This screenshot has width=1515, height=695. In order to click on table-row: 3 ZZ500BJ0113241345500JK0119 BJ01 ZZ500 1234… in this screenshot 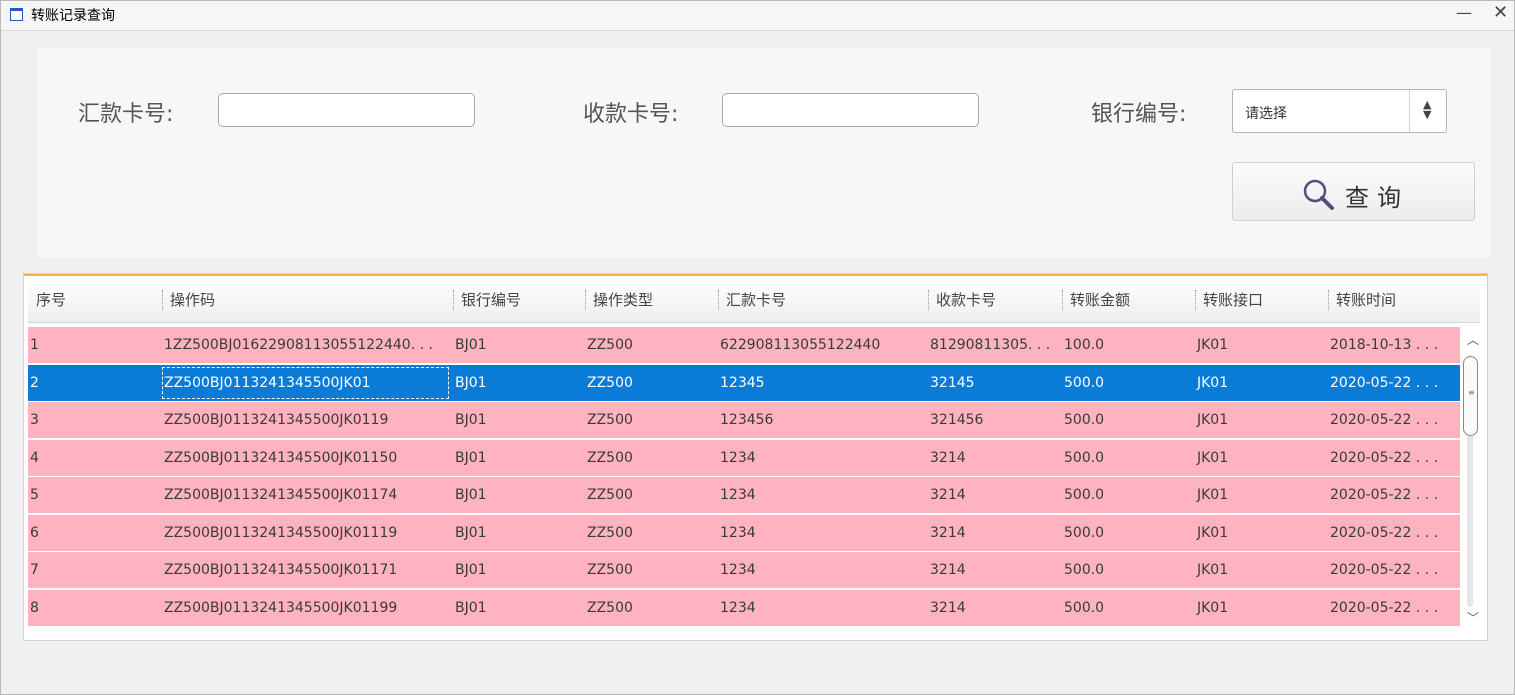, I will do `click(744, 420)`.